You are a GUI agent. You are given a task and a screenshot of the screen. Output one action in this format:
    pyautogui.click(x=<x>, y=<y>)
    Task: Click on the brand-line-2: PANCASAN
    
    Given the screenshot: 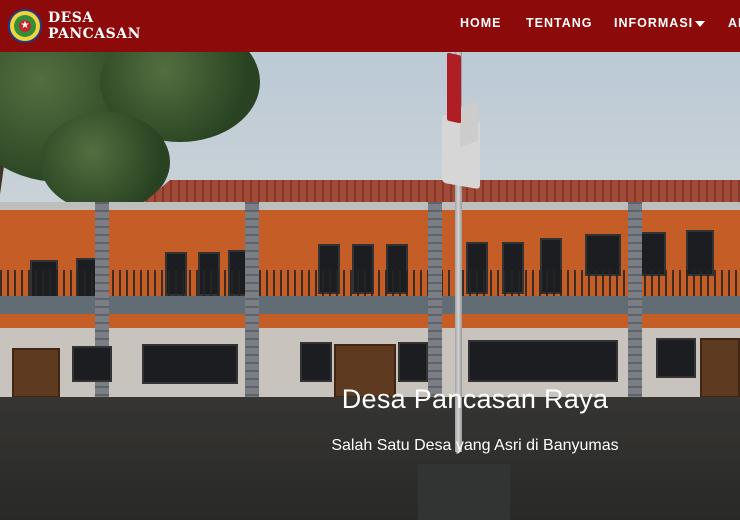 What is the action you would take?
    pyautogui.click(x=94, y=34)
    